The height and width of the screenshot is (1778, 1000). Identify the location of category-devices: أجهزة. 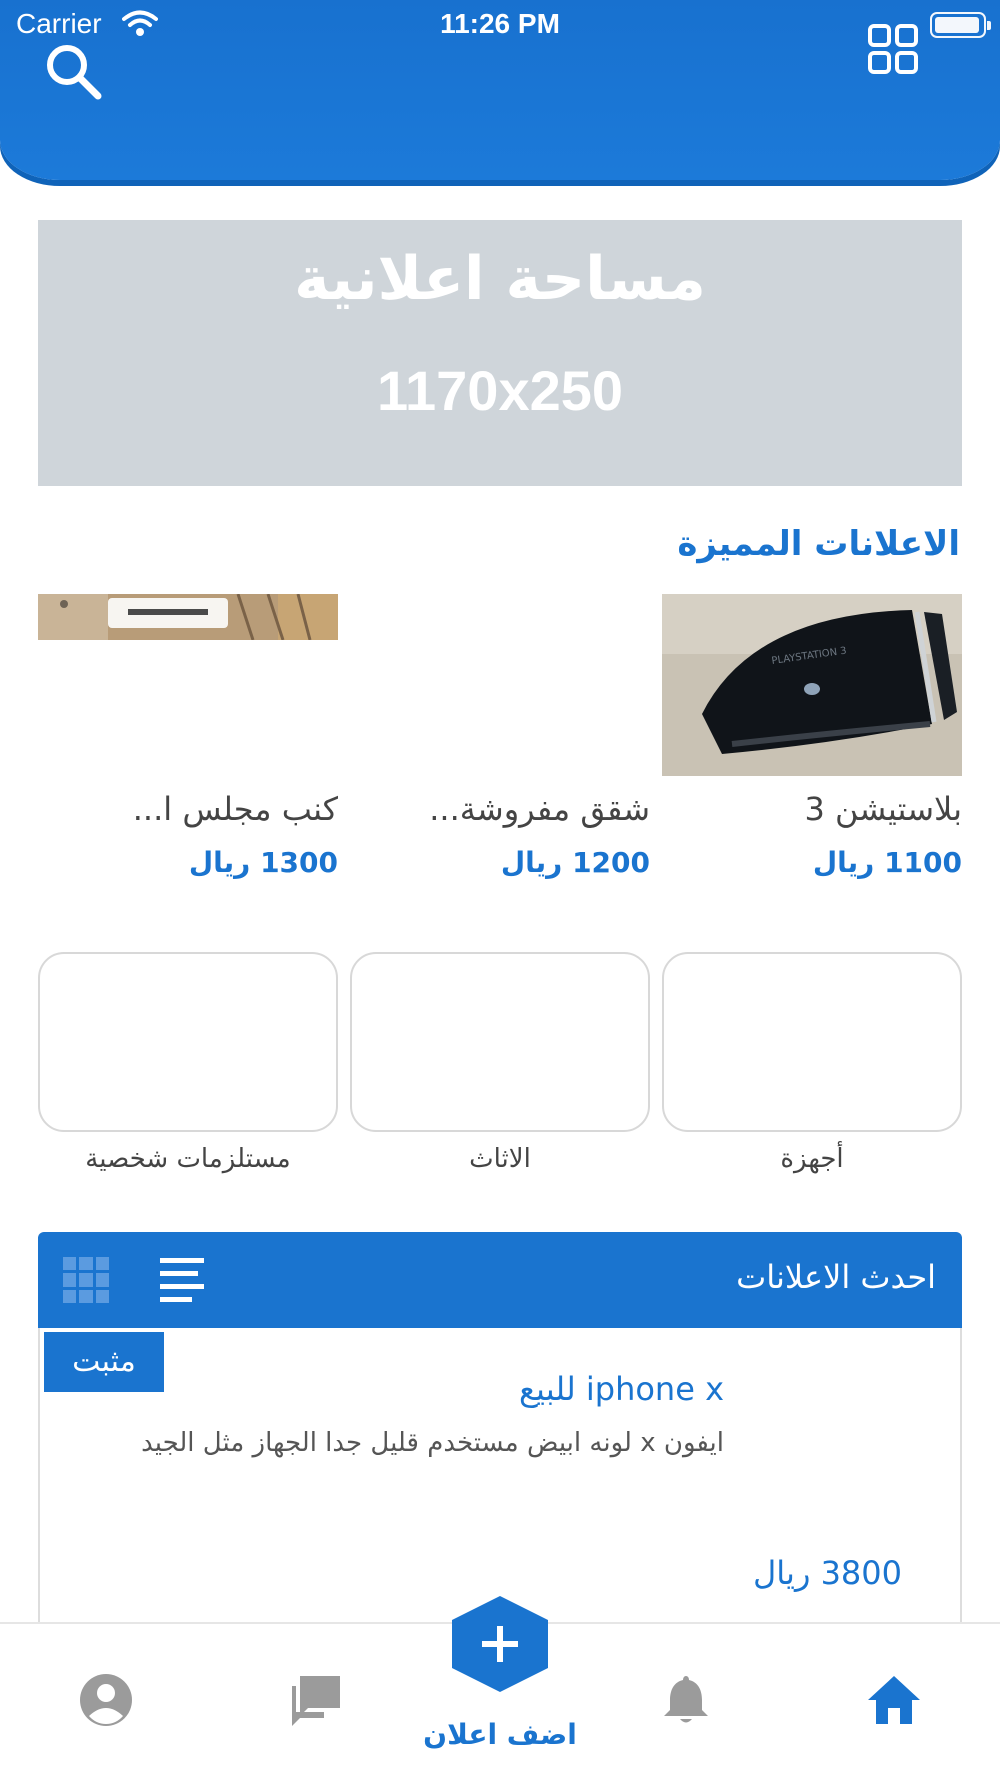
(812, 1063).